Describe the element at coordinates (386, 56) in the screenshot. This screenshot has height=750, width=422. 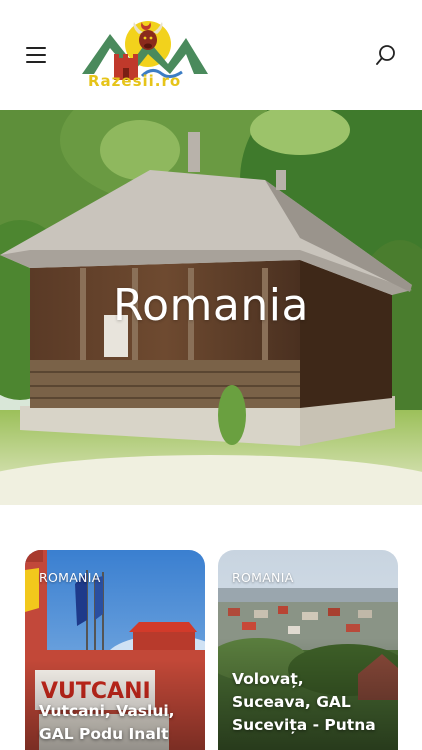
I see `search-icon` at that location.